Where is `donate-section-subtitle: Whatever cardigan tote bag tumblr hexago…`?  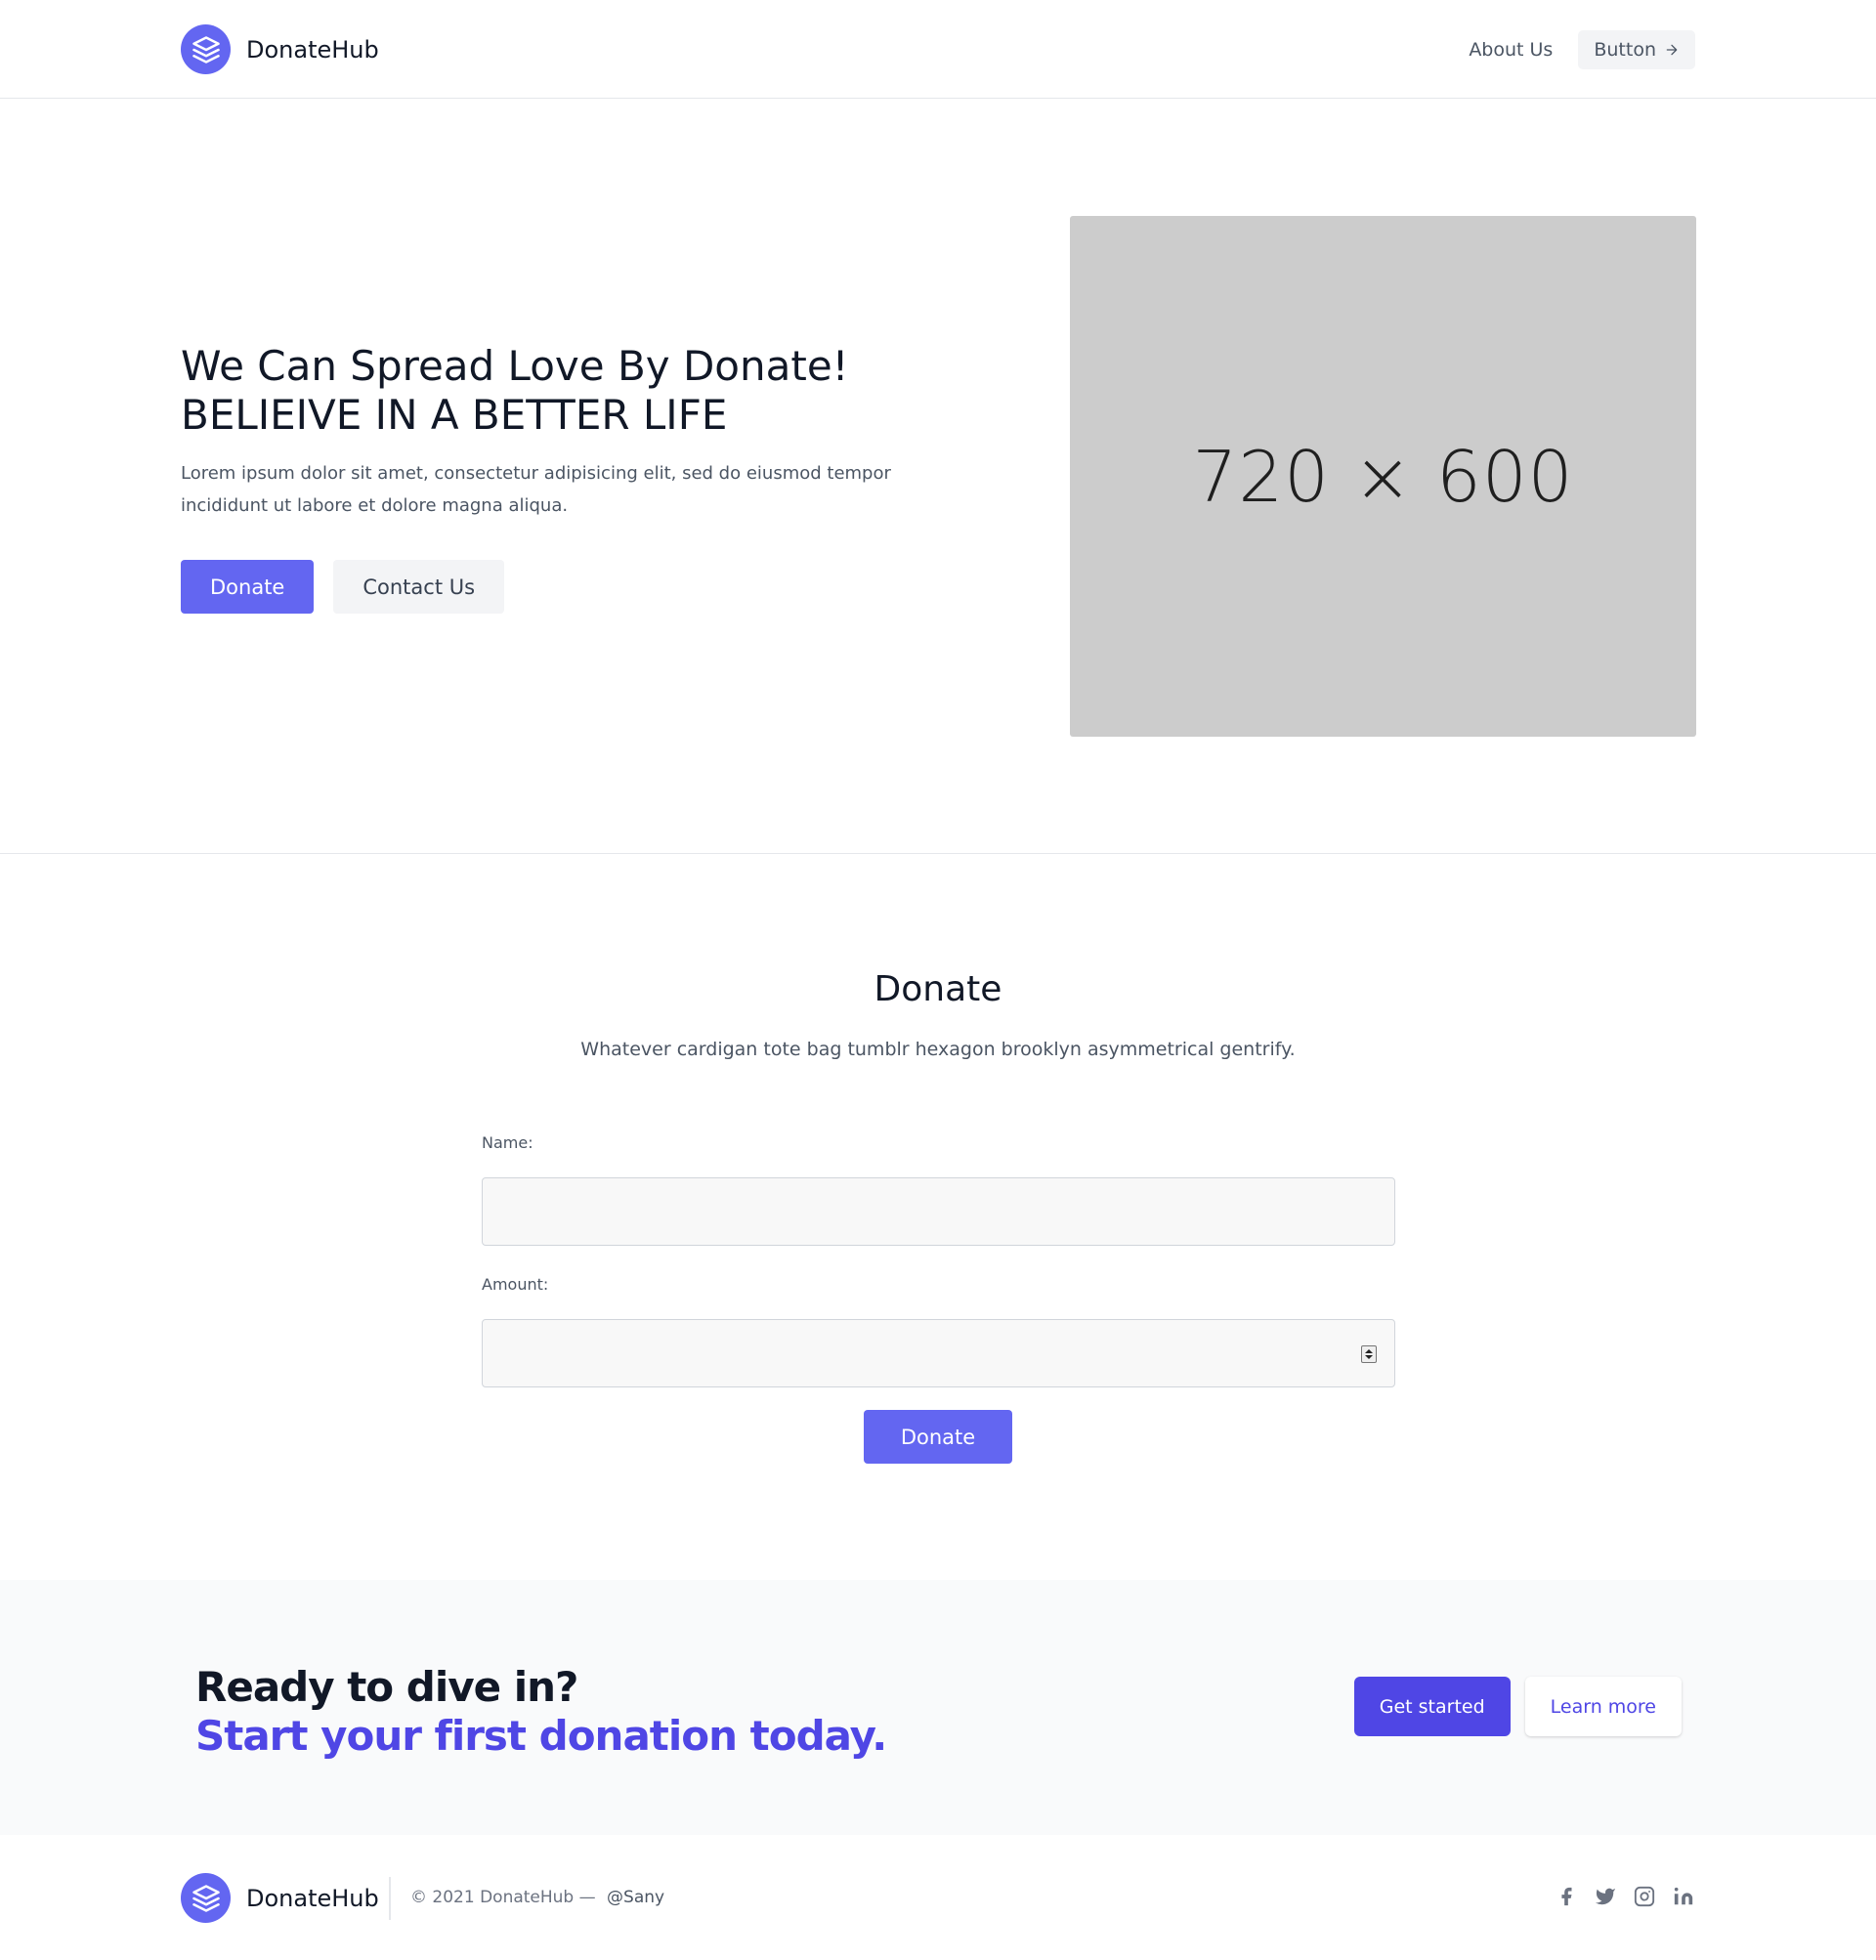 donate-section-subtitle: Whatever cardigan tote bag tumblr hexago… is located at coordinates (938, 1049).